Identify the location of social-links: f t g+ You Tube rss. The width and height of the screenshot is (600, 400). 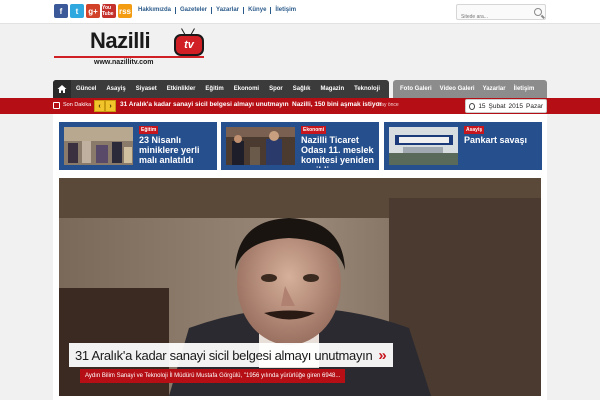
(93, 11).